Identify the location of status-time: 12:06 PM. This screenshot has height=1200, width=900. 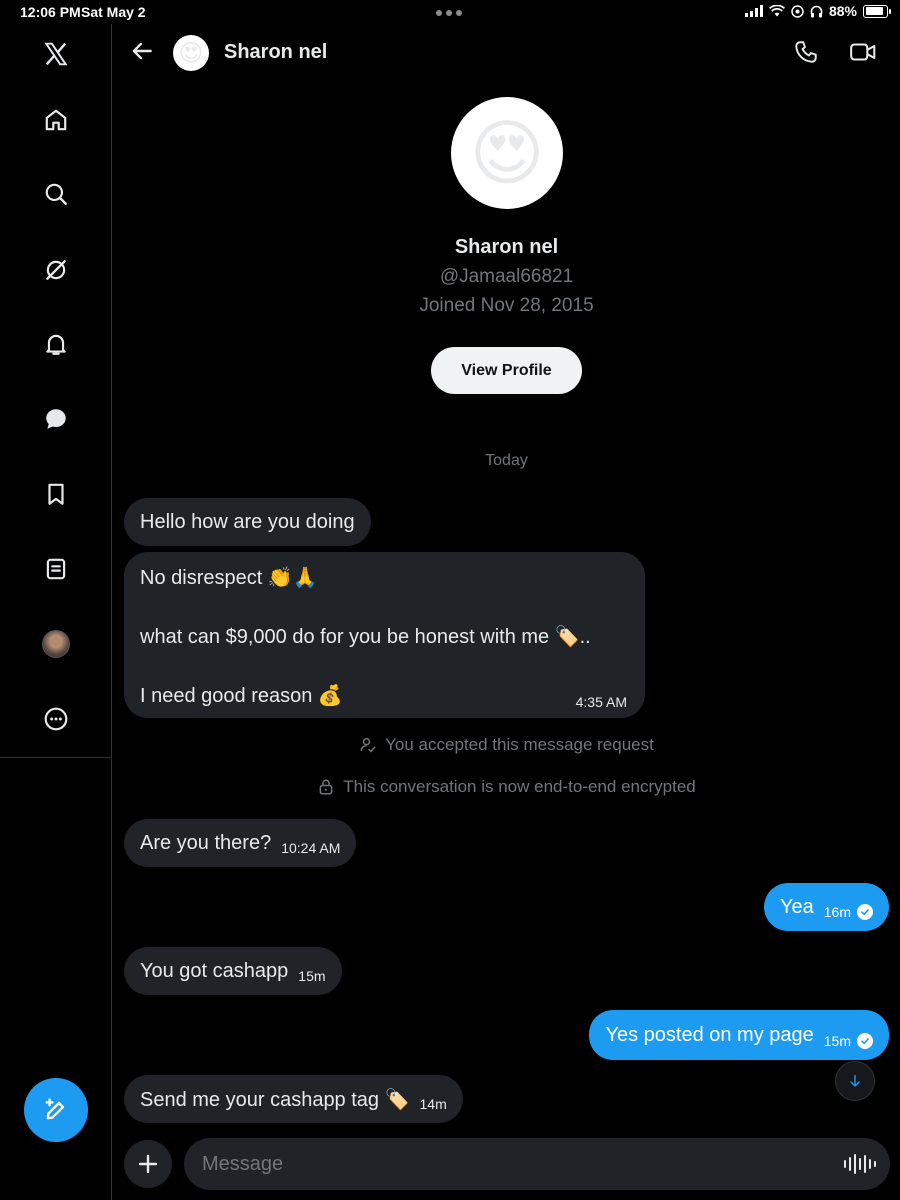
(50, 12).